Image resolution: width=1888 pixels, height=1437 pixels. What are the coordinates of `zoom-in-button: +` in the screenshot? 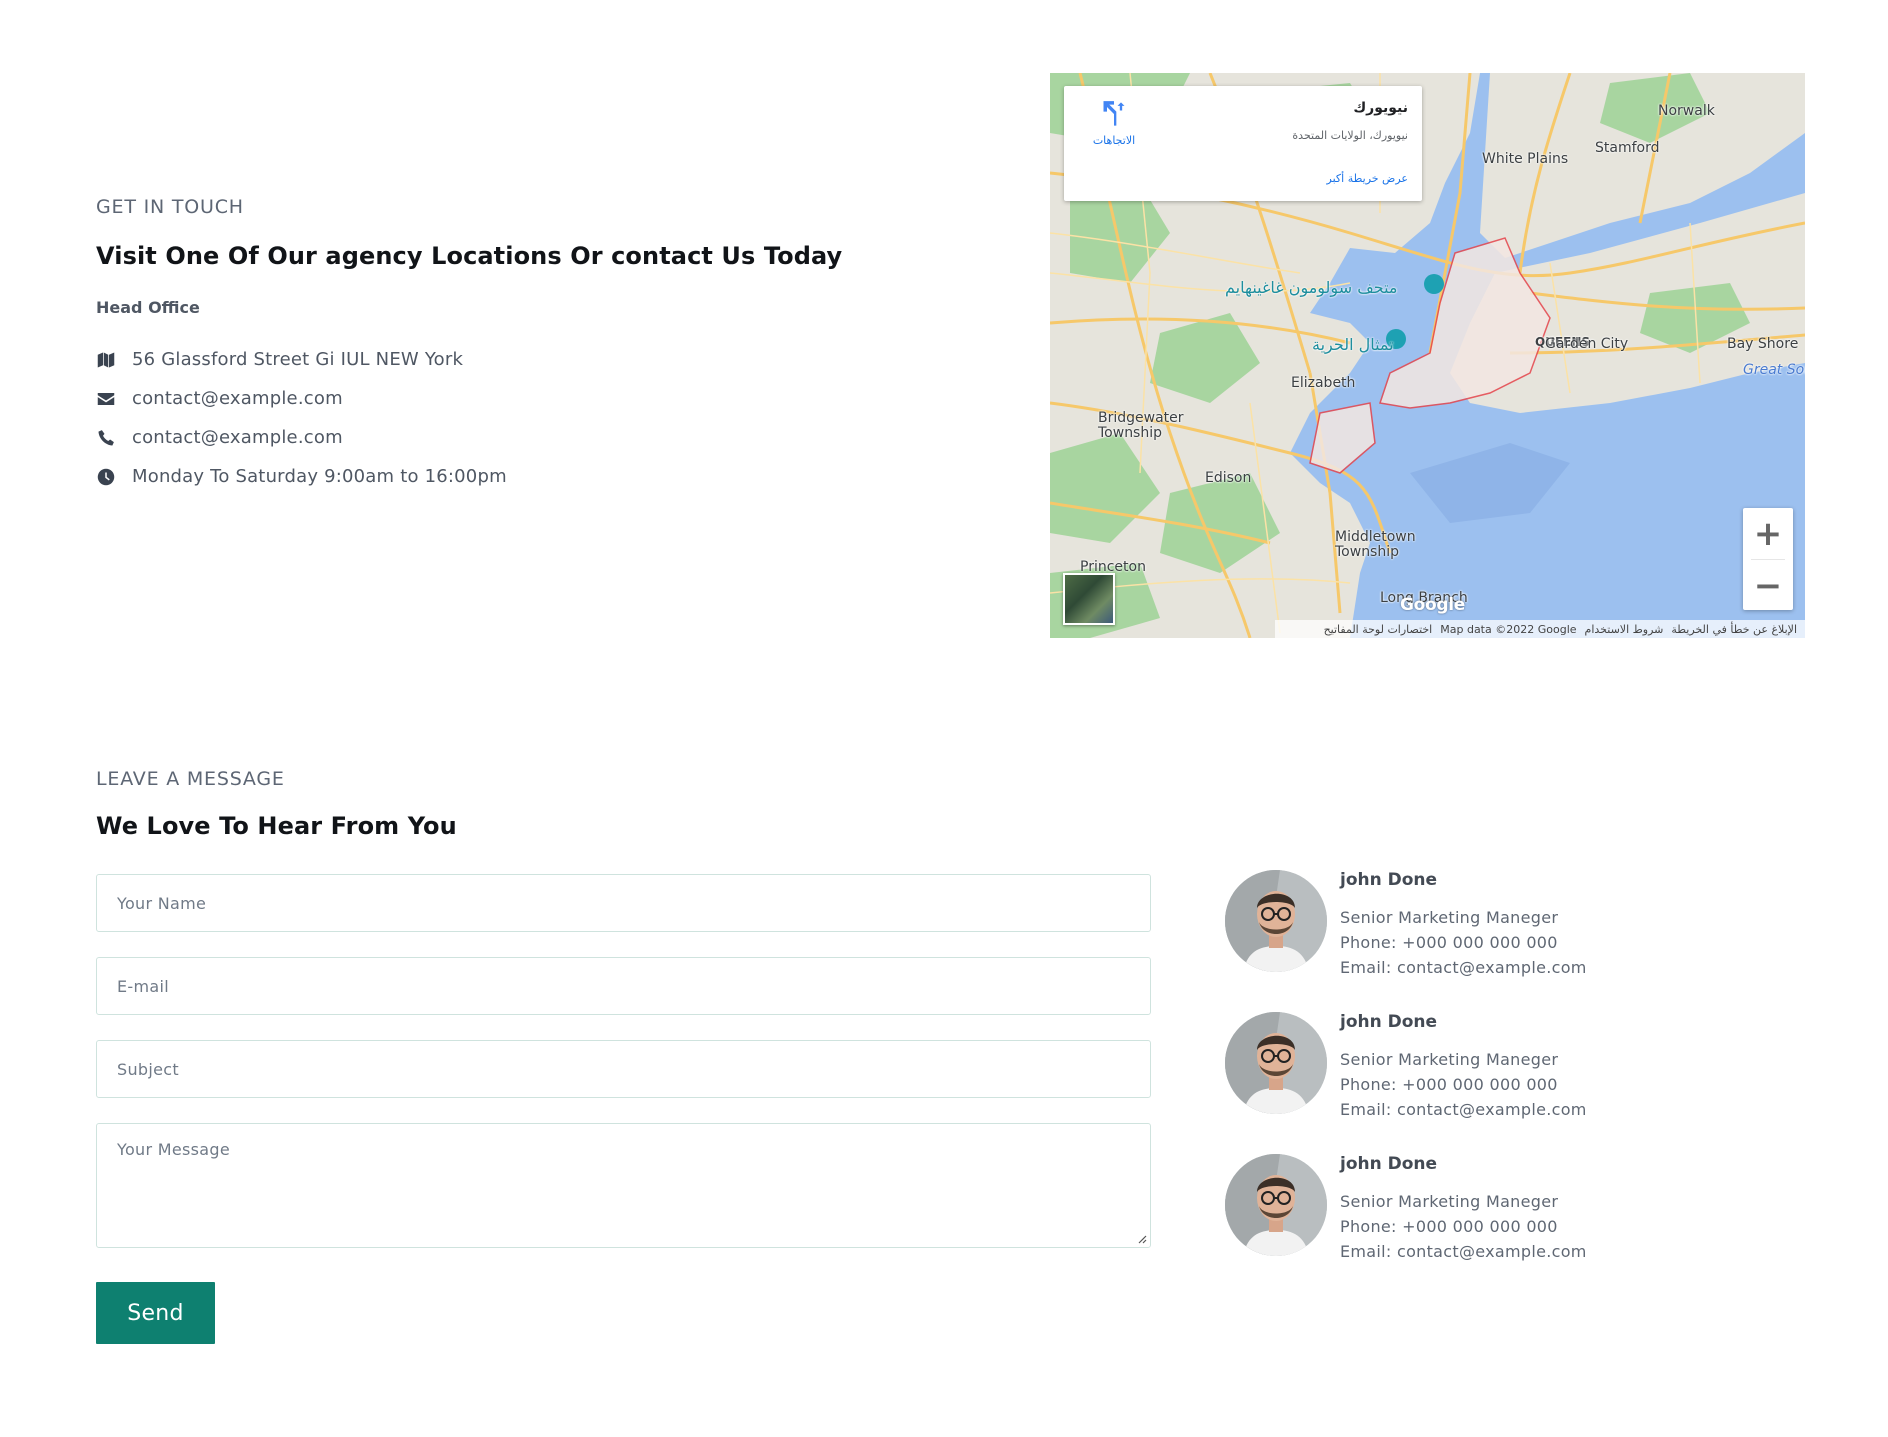 It's located at (1768, 533).